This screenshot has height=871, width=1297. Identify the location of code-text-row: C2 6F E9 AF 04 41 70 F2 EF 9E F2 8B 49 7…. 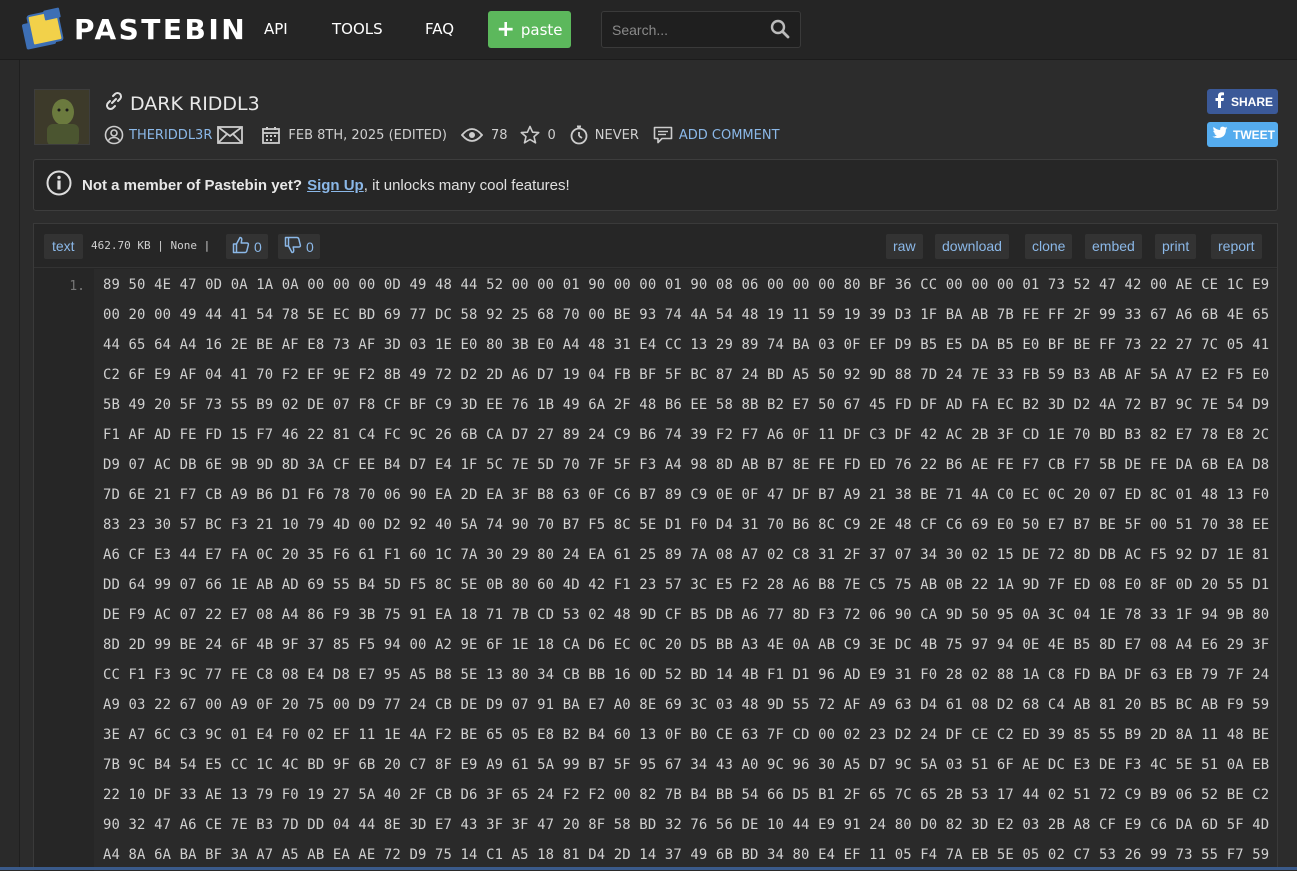
(690, 375).